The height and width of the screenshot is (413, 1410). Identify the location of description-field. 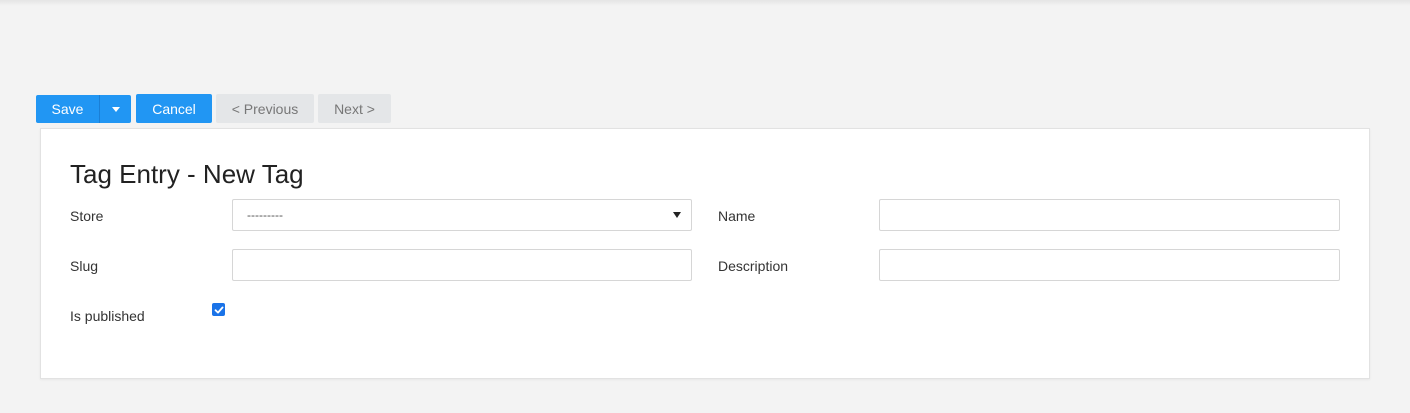
(1109, 265).